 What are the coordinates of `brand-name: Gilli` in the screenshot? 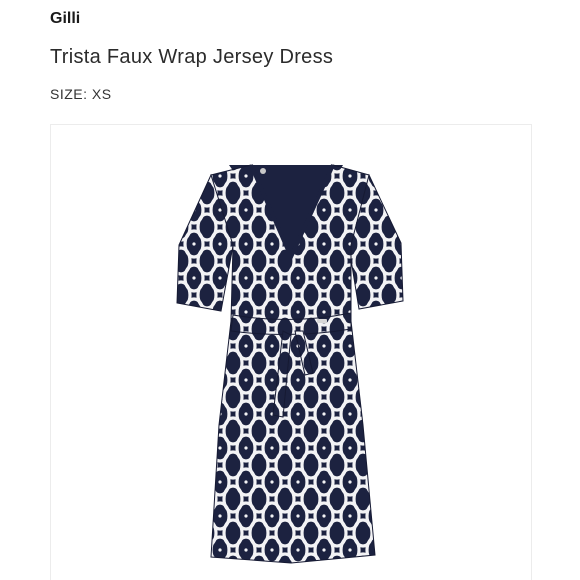 It's located at (65, 18).